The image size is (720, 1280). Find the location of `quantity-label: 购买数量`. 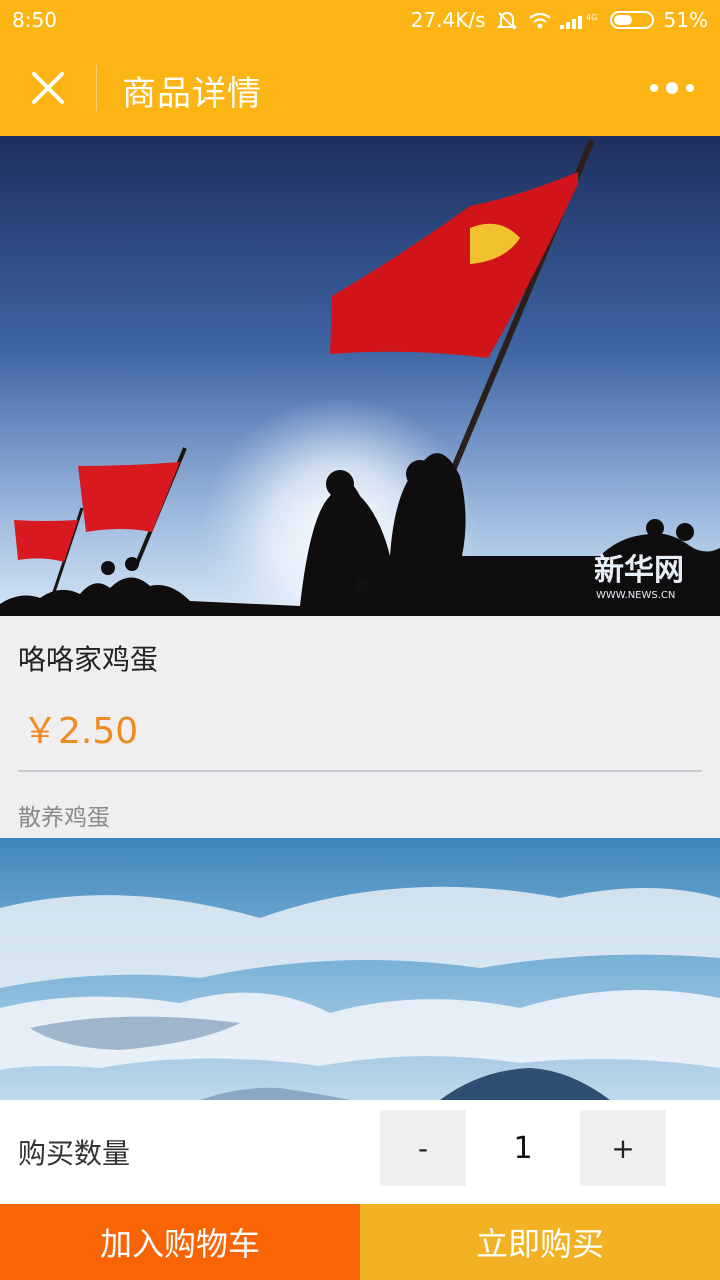

quantity-label: 购买数量 is located at coordinates (74, 1153).